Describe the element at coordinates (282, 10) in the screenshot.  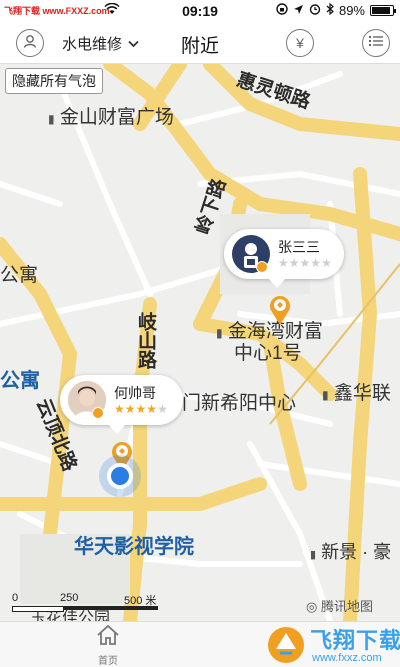
I see `lock-rotation-icon` at that location.